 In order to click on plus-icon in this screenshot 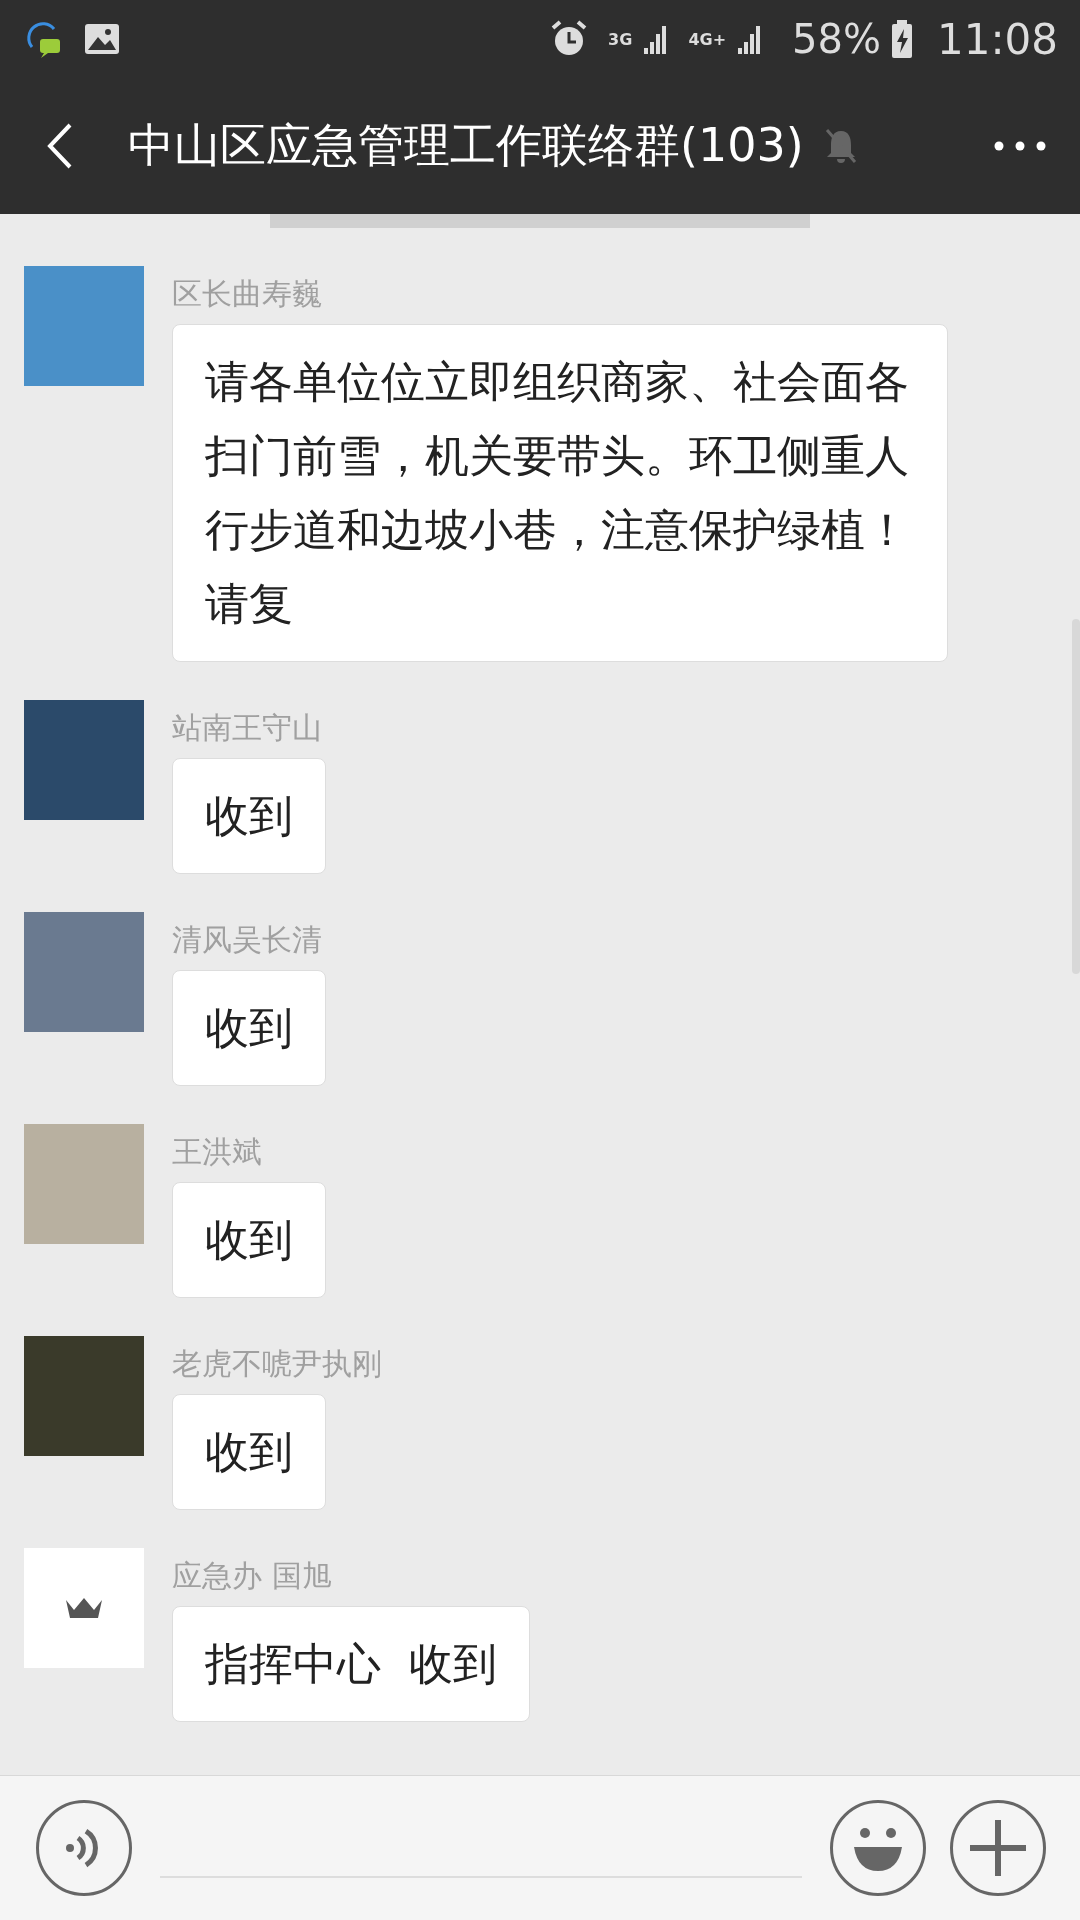, I will do `click(998, 1848)`.